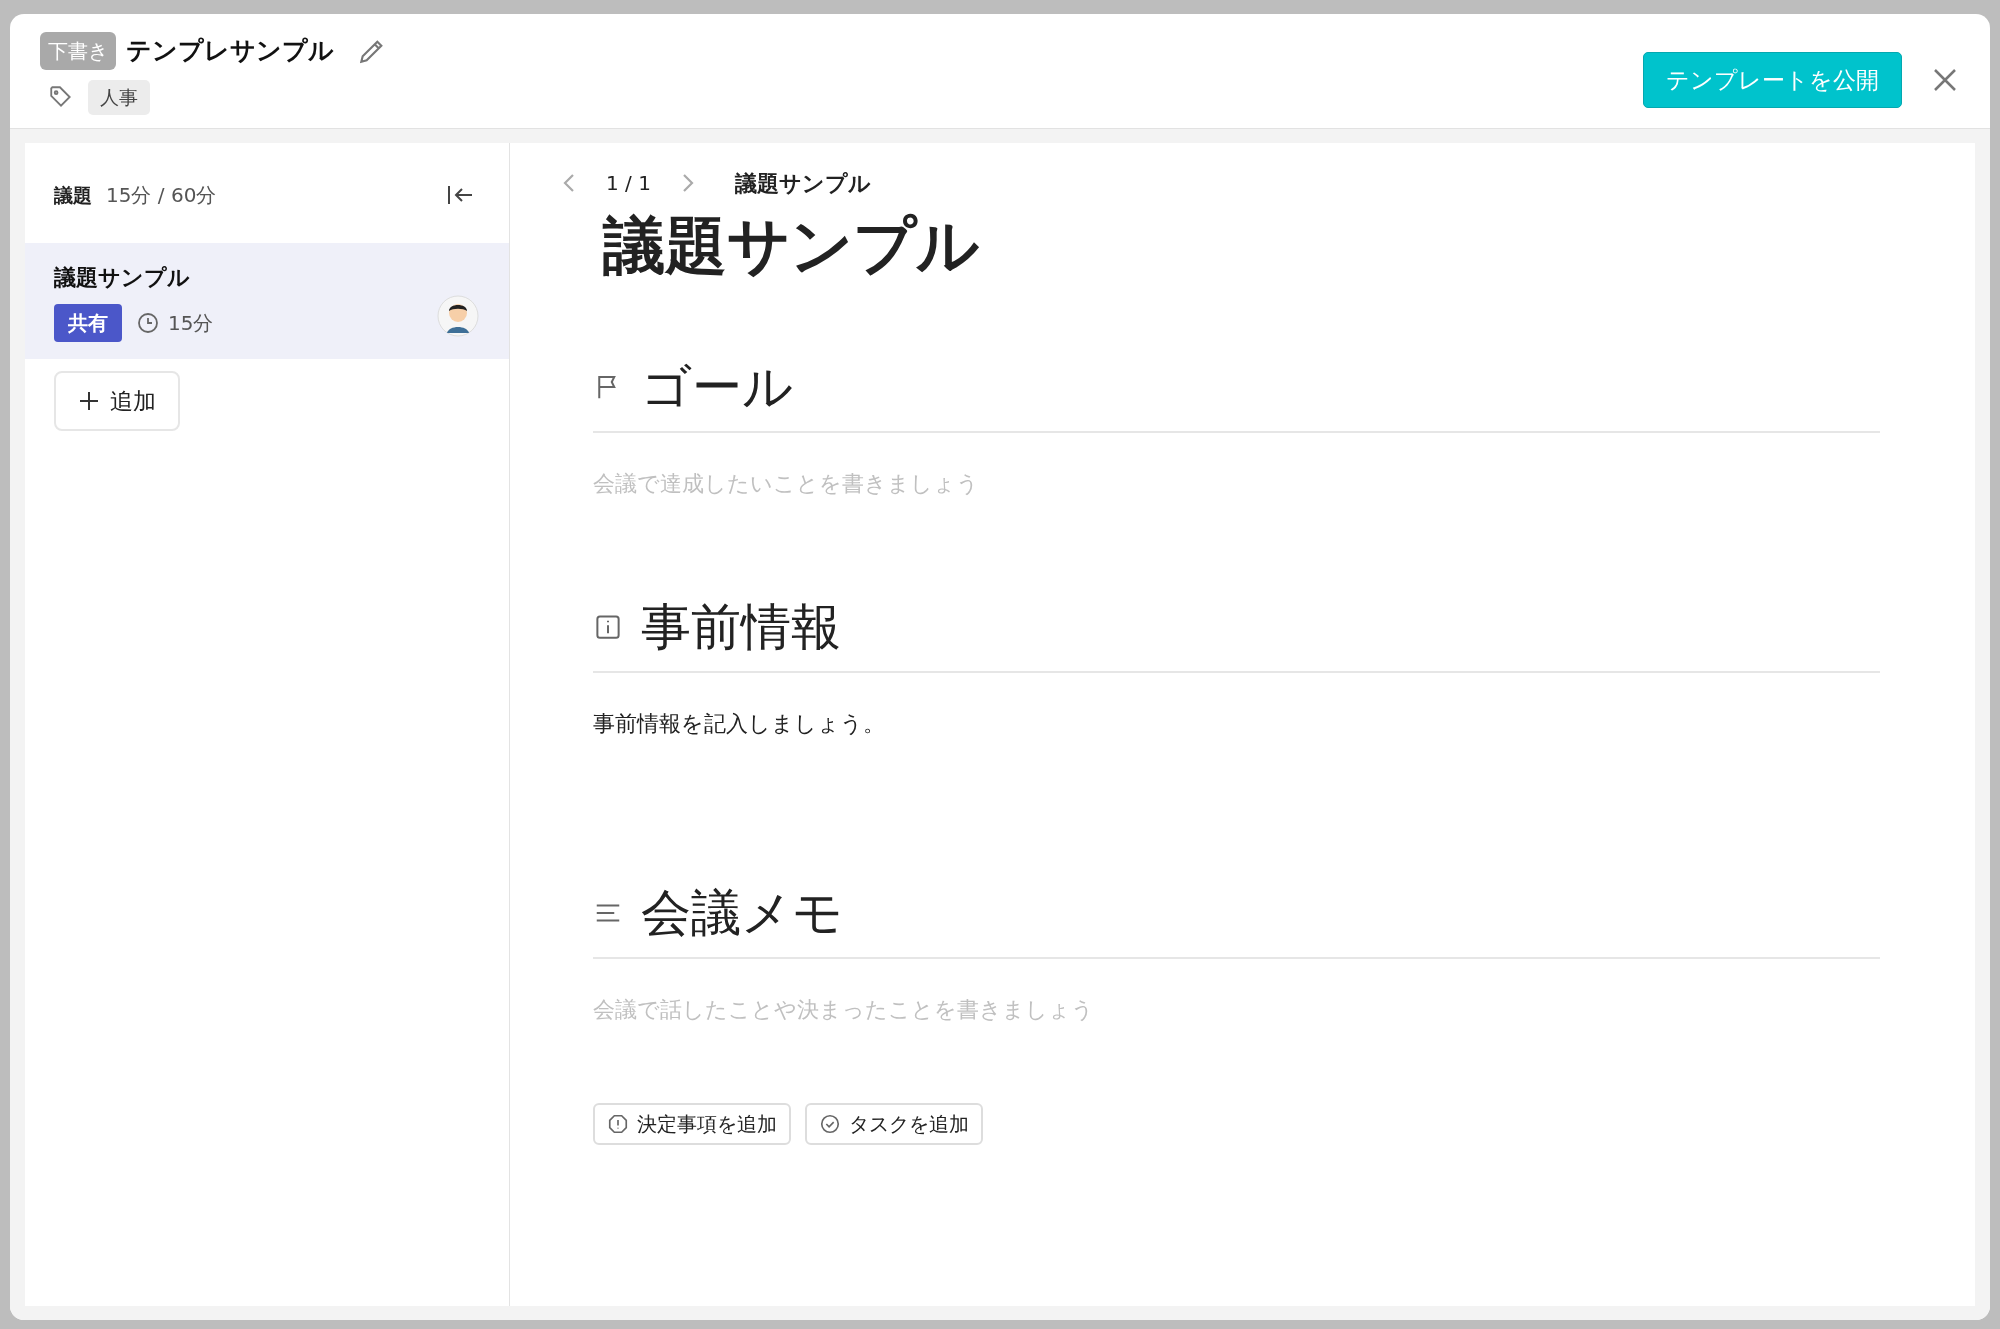  Describe the element at coordinates (628, 183) in the screenshot. I see `page-counter: 1 / 1` at that location.